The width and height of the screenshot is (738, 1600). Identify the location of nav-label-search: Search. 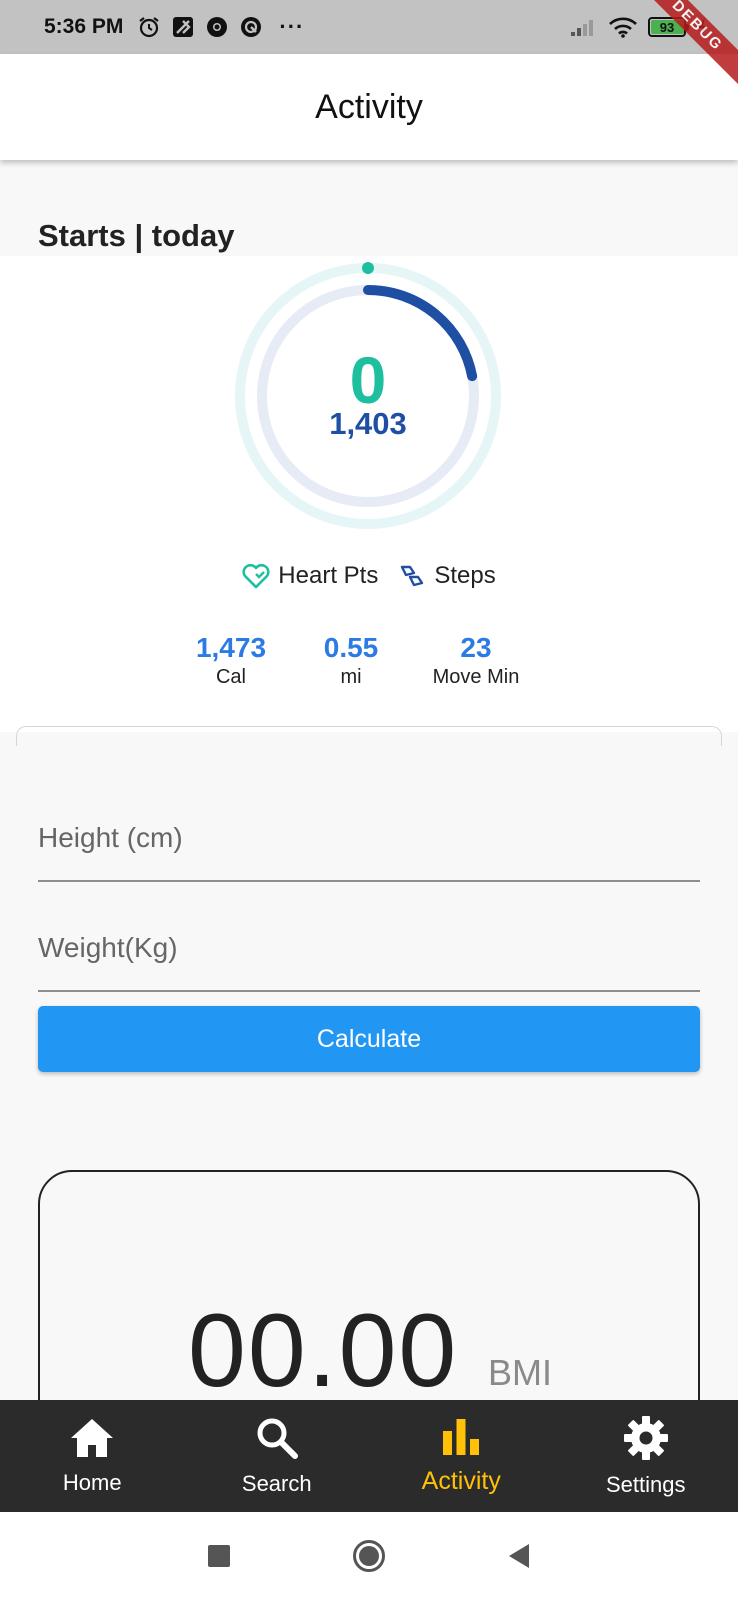
(276, 1483).